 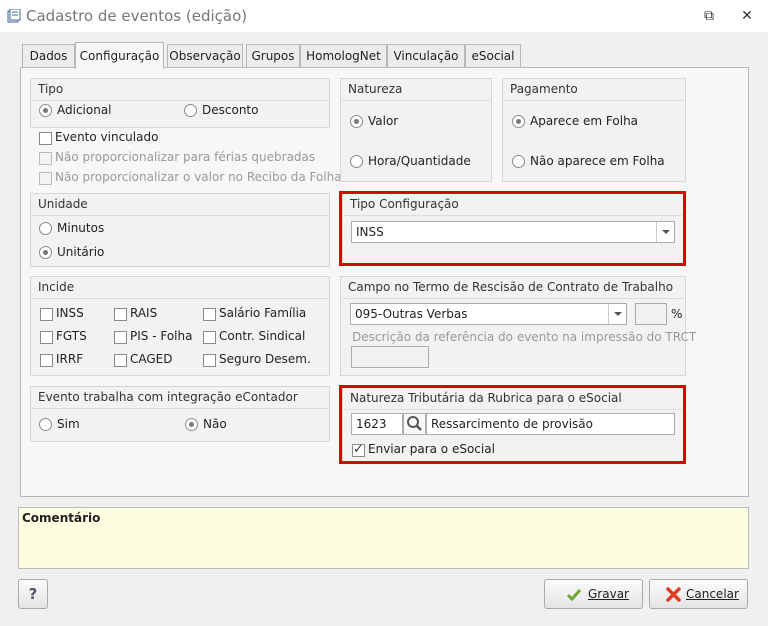 What do you see at coordinates (383, 538) in the screenshot?
I see `comment-field: Comentário` at bounding box center [383, 538].